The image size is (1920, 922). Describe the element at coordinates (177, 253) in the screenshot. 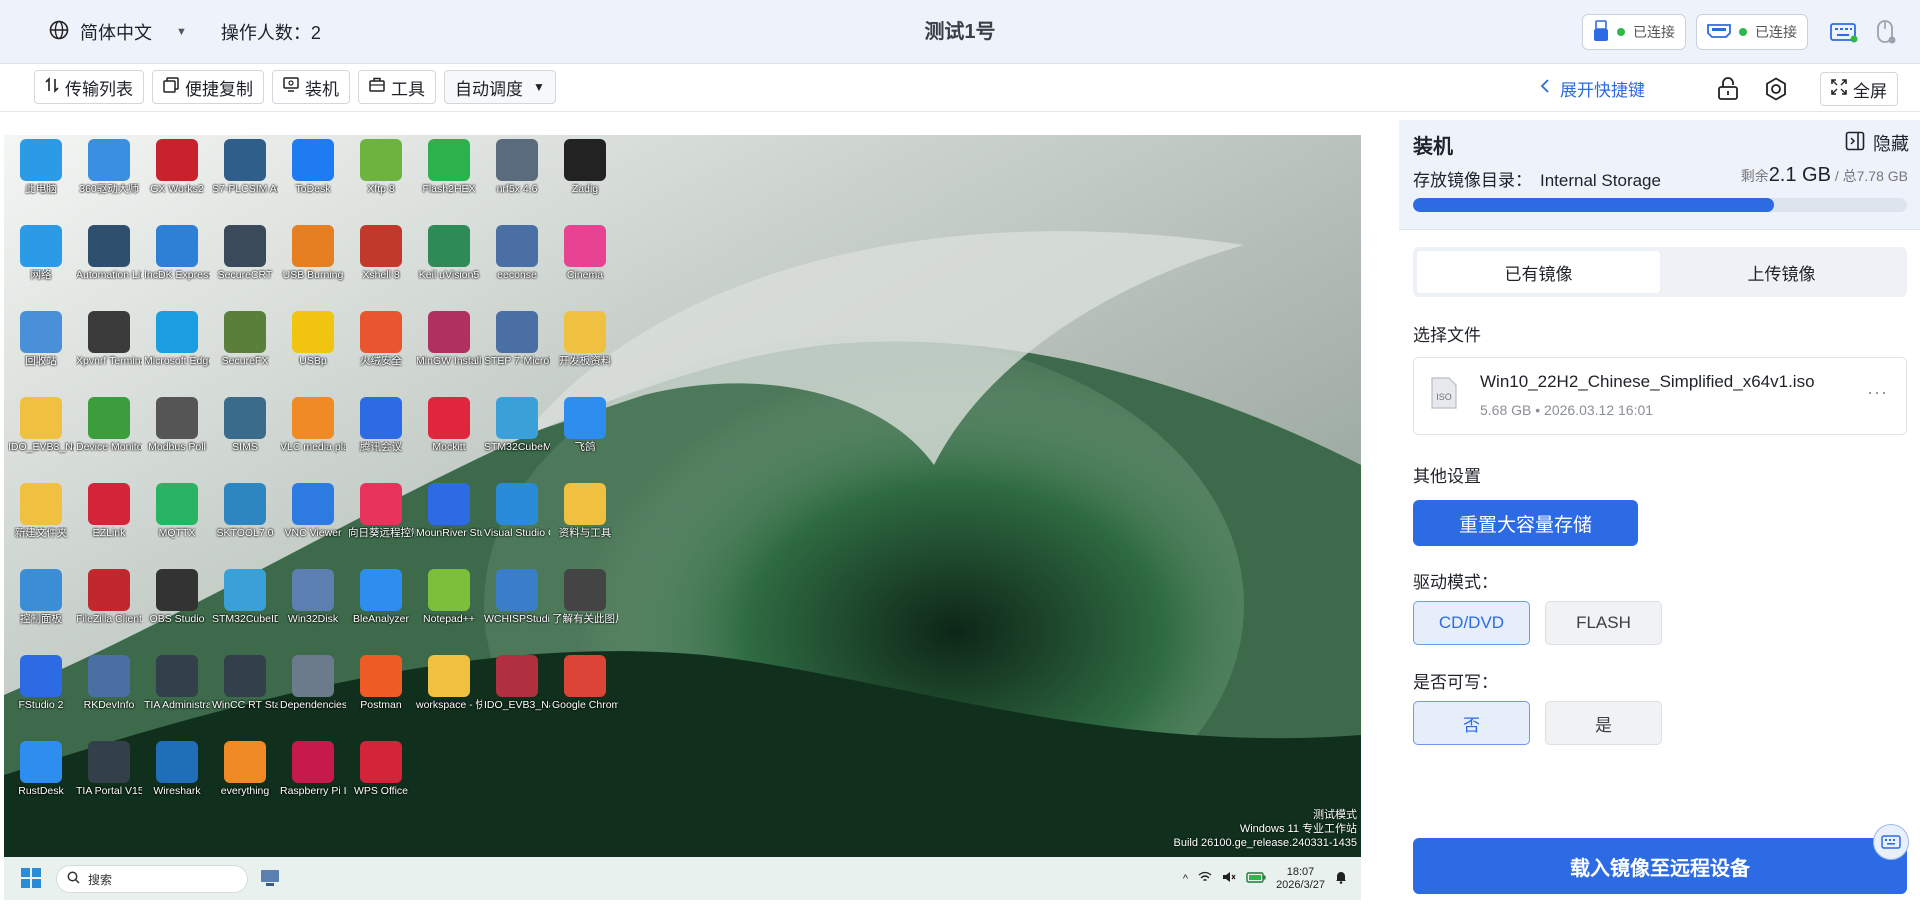

I see `desktop-icon: IncDK Express` at that location.